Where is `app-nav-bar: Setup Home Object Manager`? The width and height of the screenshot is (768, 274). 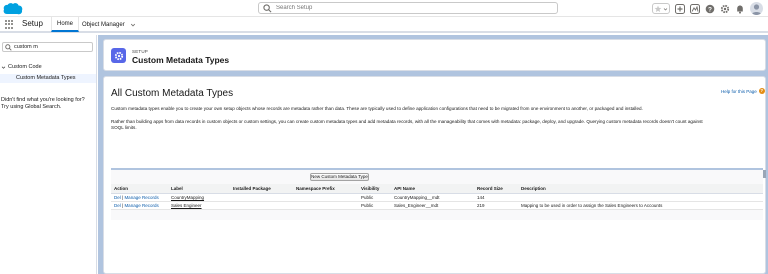 app-nav-bar: Setup Home Object Manager is located at coordinates (384, 25).